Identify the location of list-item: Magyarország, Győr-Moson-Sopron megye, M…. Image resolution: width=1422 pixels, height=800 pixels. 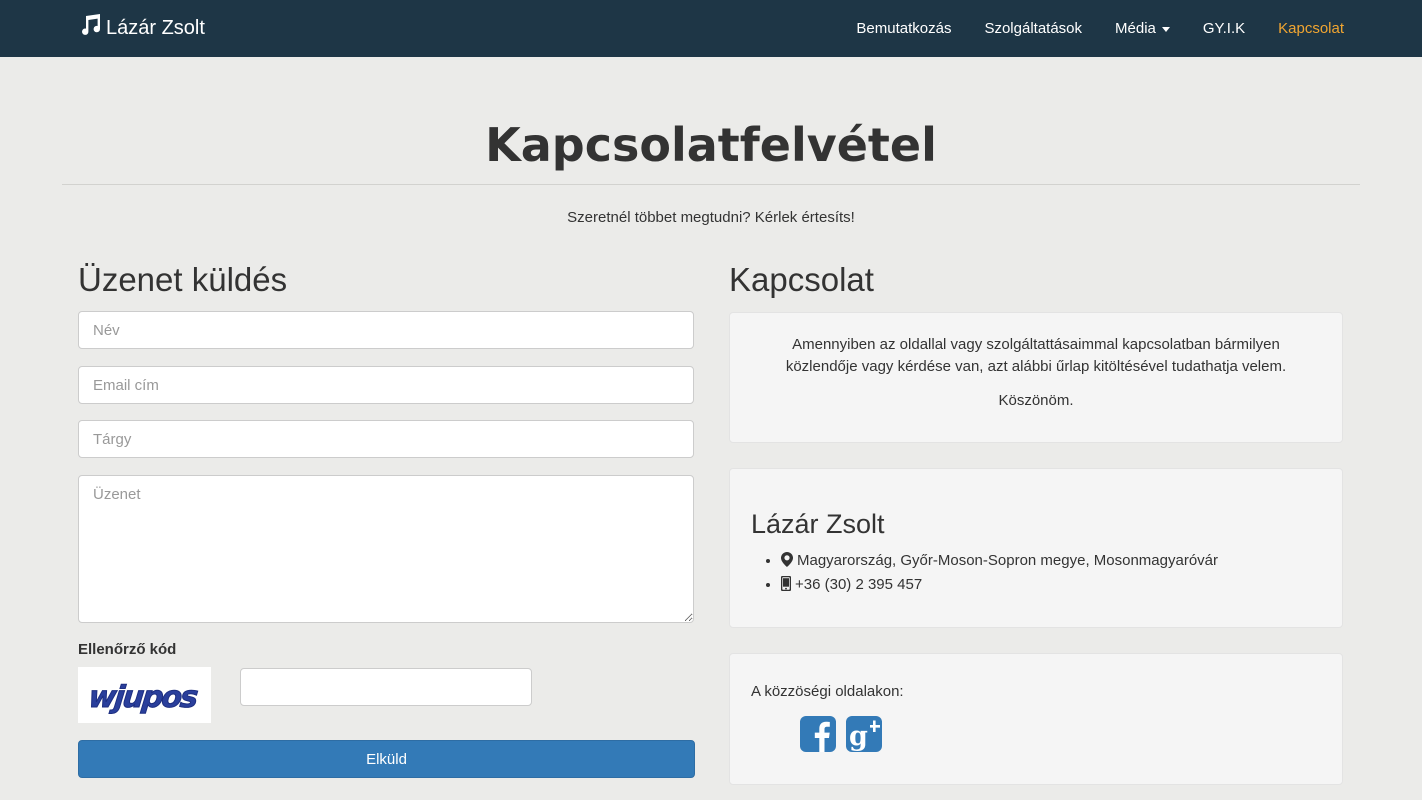
(1051, 562).